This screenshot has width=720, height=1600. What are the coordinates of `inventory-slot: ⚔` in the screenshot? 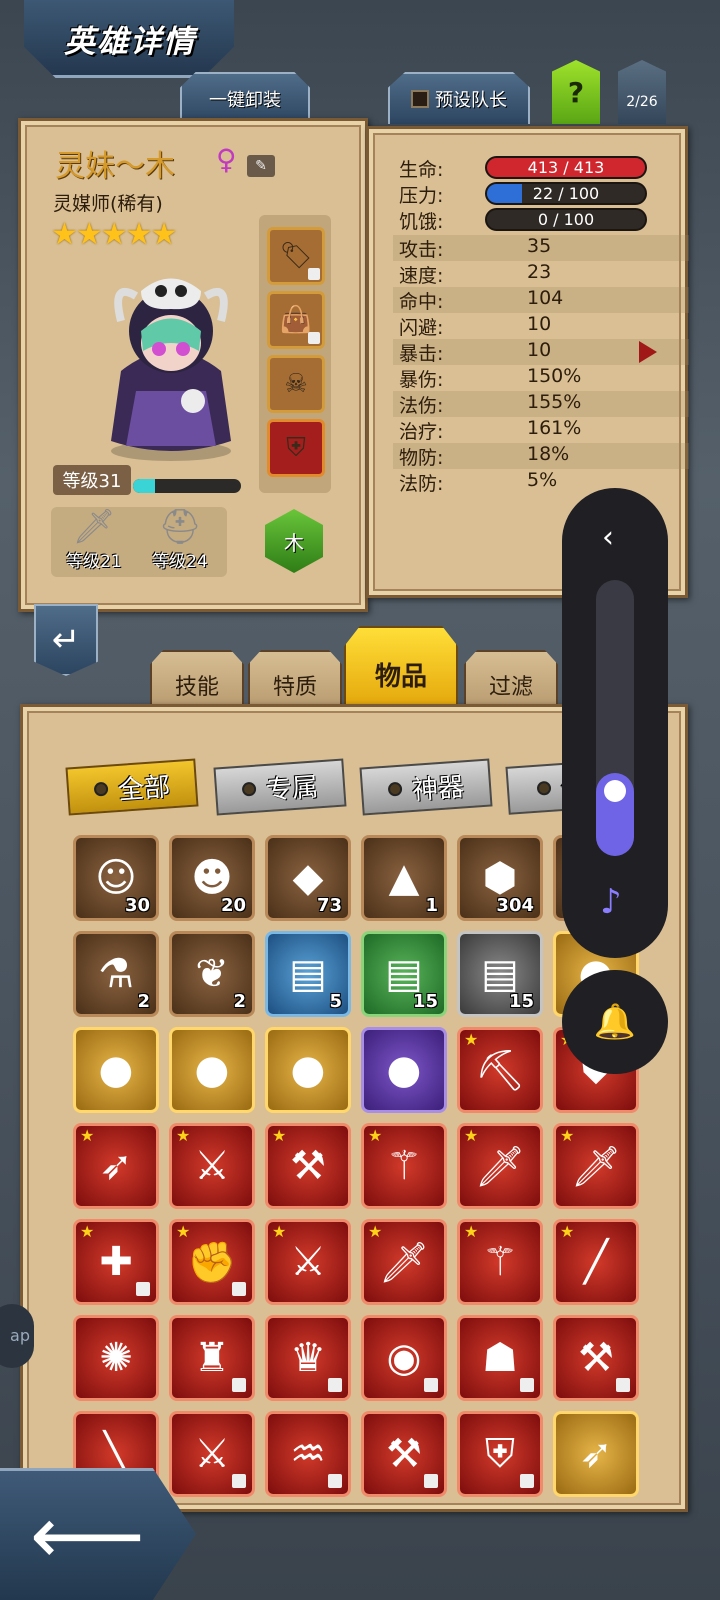 It's located at (212, 1454).